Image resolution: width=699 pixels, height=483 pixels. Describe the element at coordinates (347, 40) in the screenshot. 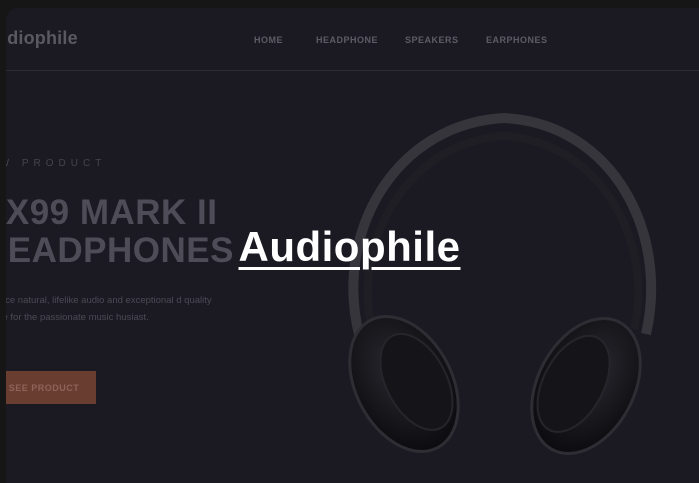

I see `nav-item-headphone: HEADPHONE` at that location.